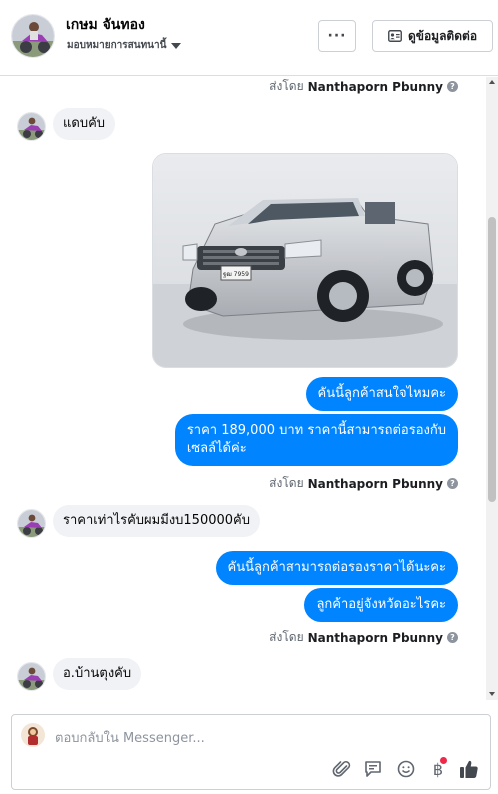  I want to click on notification-dot, so click(443, 760).